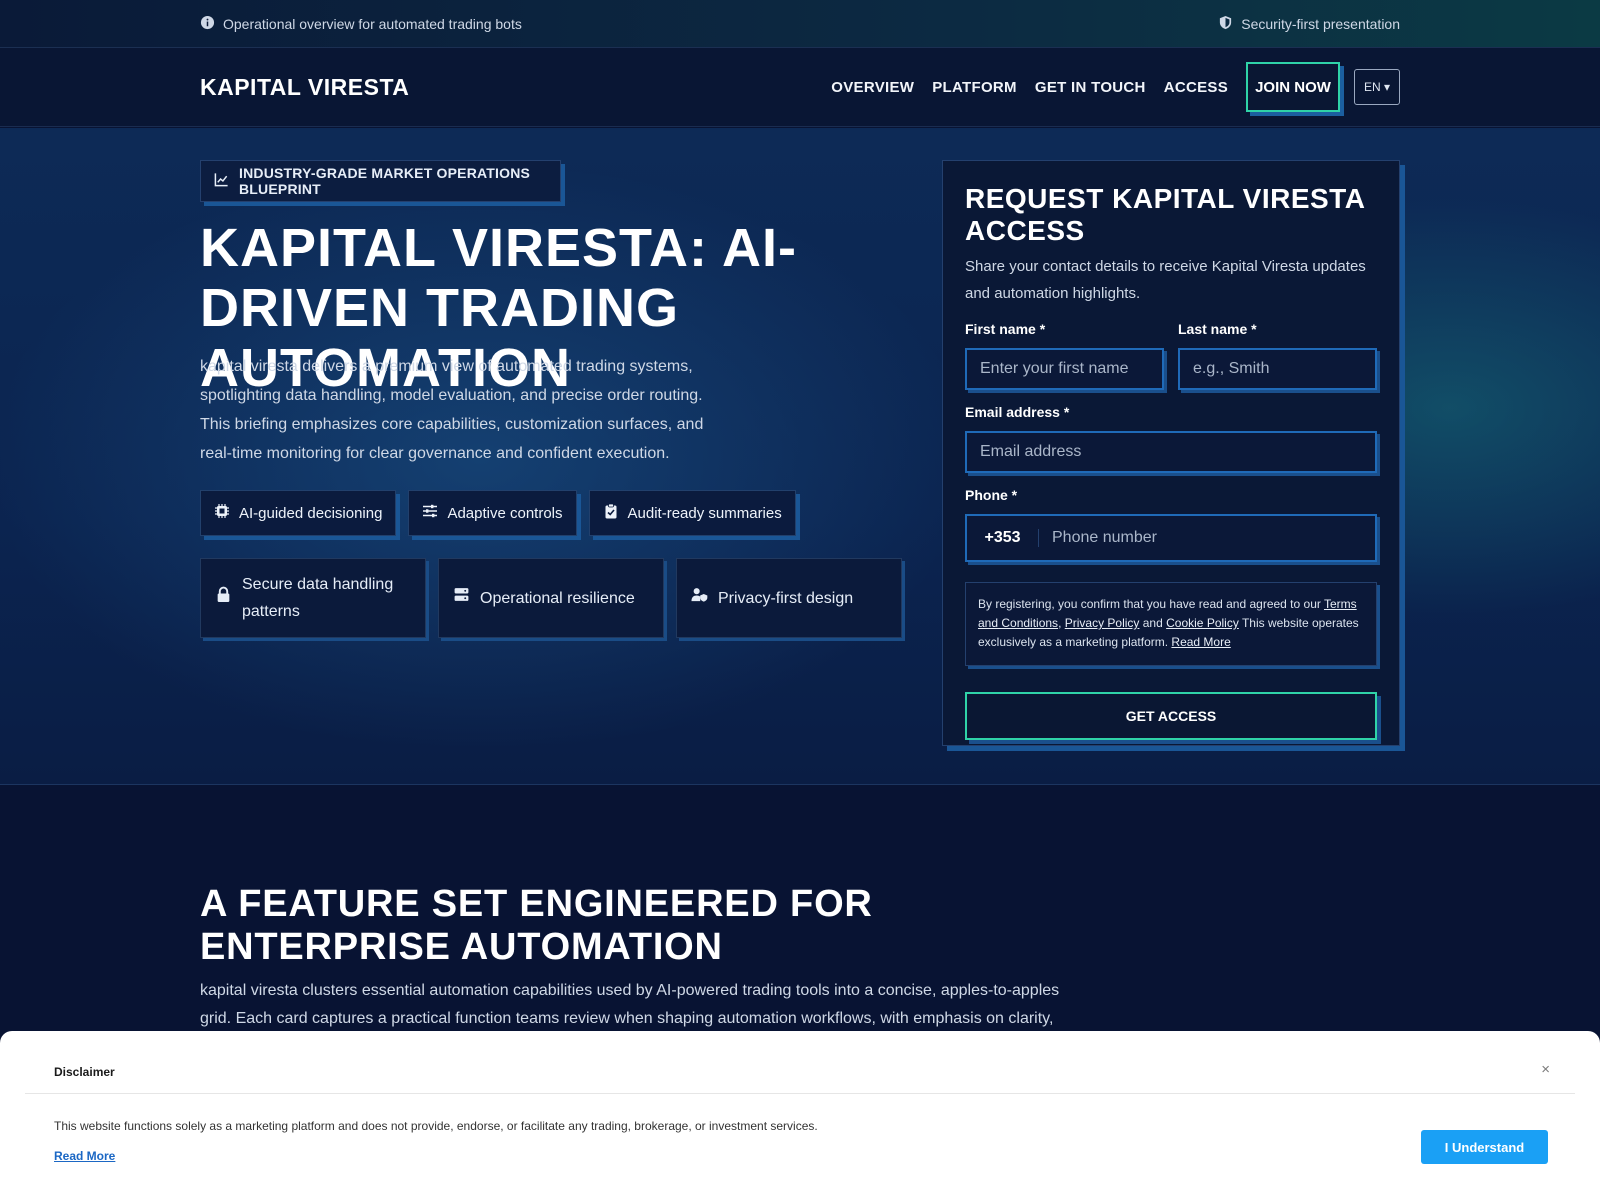  Describe the element at coordinates (1196, 87) in the screenshot. I see `nav-link-access: ACCESS` at that location.